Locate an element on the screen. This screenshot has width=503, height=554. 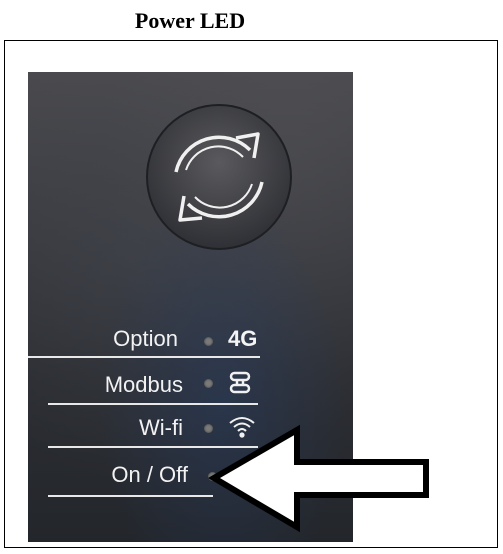
led-wifi is located at coordinates (208, 428).